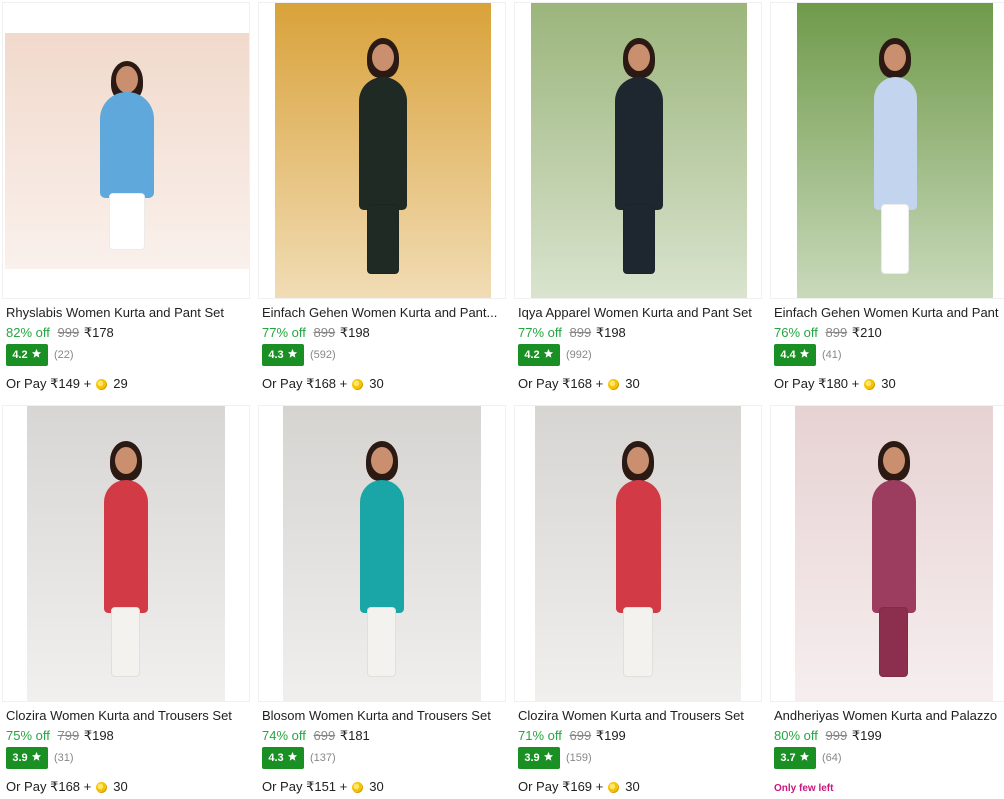 Image resolution: width=1004 pixels, height=799 pixels. What do you see at coordinates (788, 355) in the screenshot?
I see `rating-value: 4.4` at bounding box center [788, 355].